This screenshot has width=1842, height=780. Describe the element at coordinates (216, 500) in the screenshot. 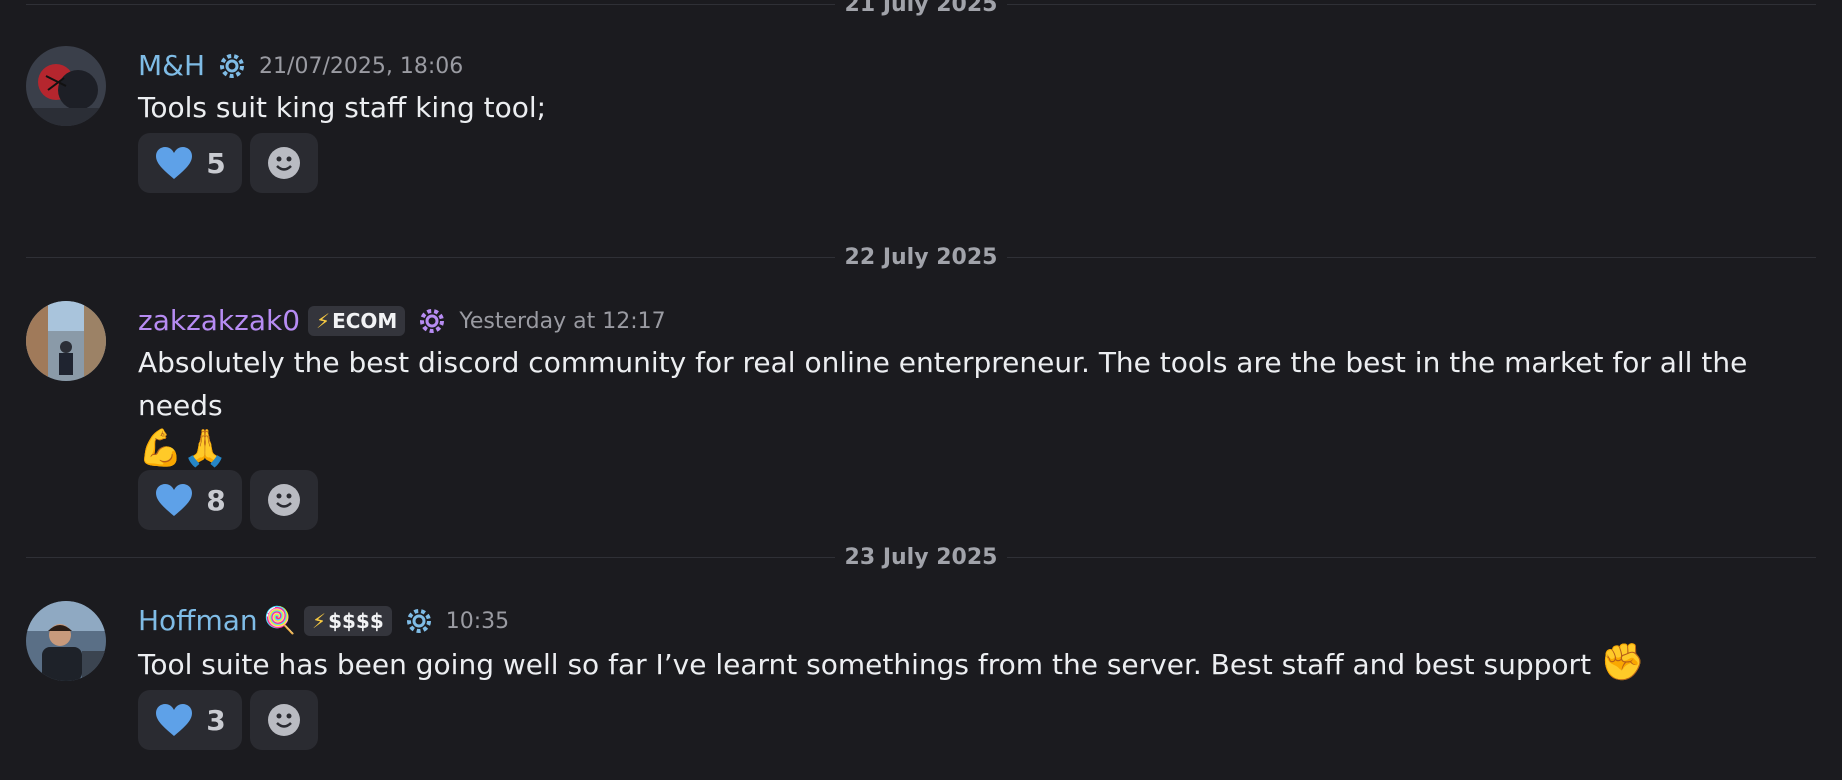

I see `reaction-count: 8` at that location.